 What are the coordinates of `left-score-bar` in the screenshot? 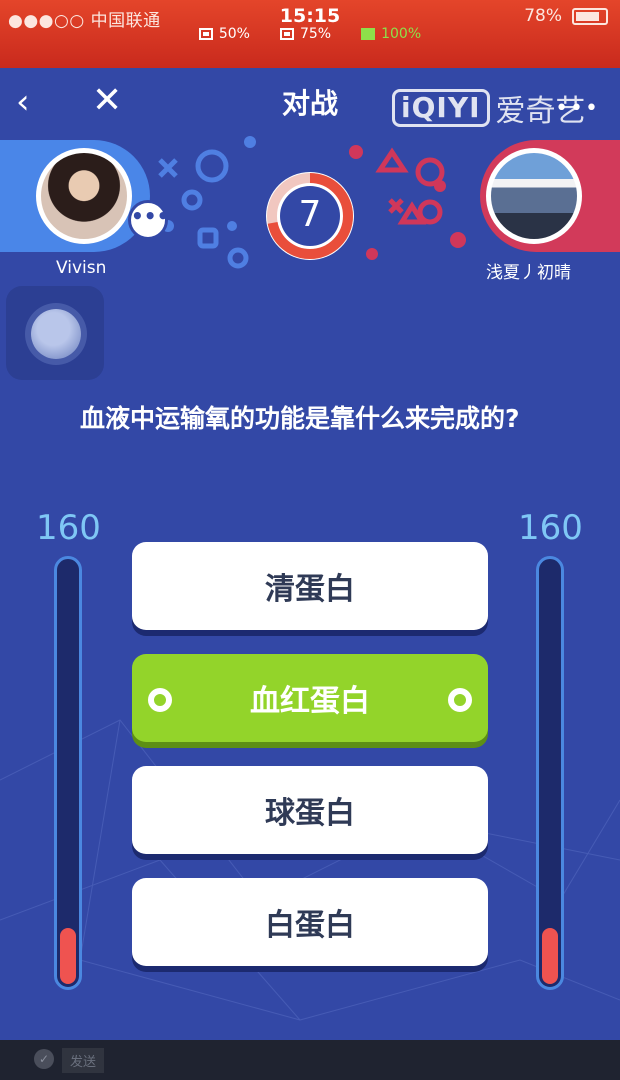 It's located at (68, 773).